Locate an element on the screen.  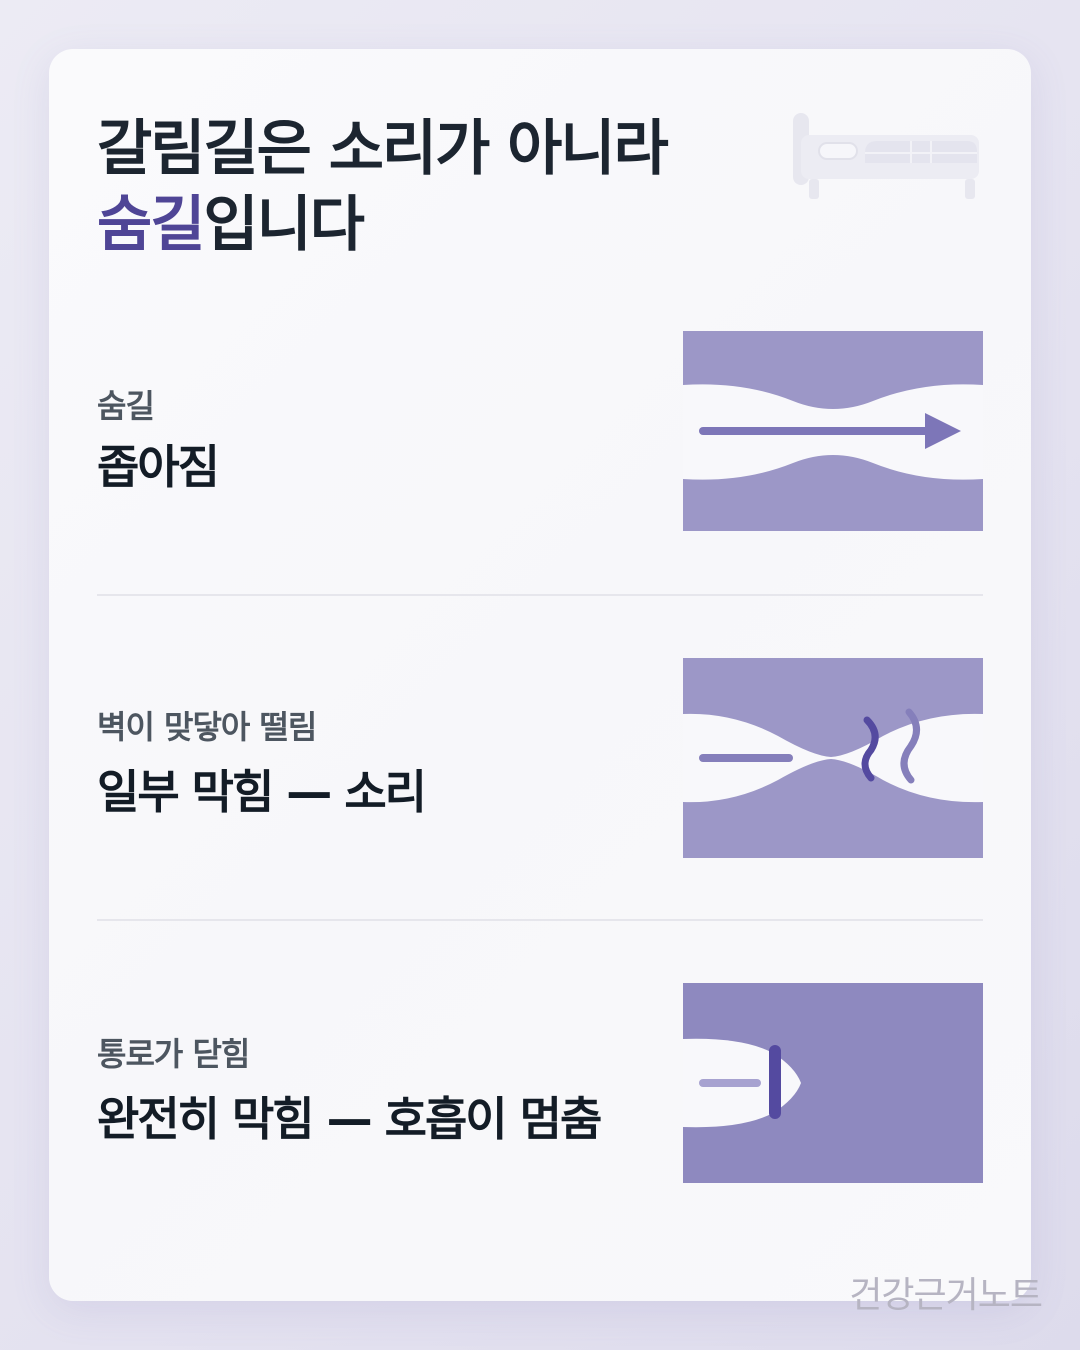
narrowed-airway-icon is located at coordinates (833, 431).